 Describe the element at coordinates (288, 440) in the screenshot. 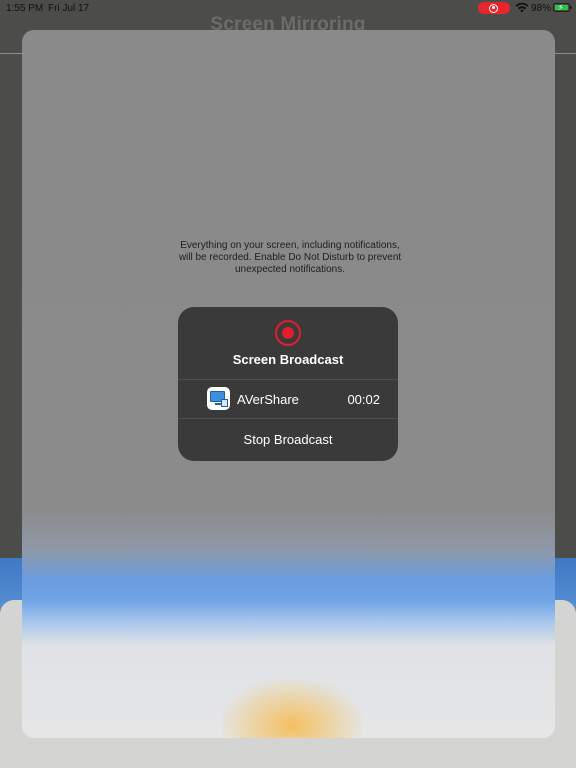

I see `stop-broadcast-button: Stop Broadcast` at that location.